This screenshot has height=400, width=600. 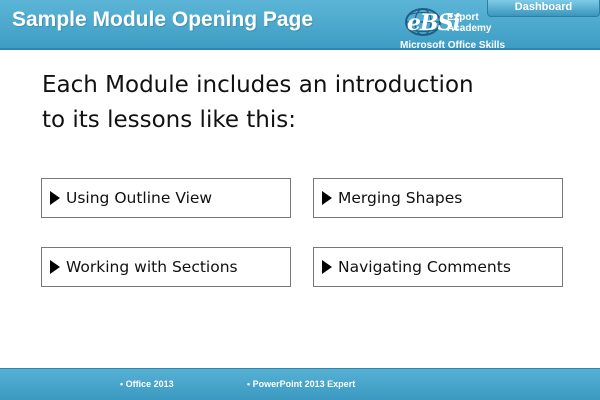 I want to click on page-title: Sample Module Opening Page, so click(x=163, y=19).